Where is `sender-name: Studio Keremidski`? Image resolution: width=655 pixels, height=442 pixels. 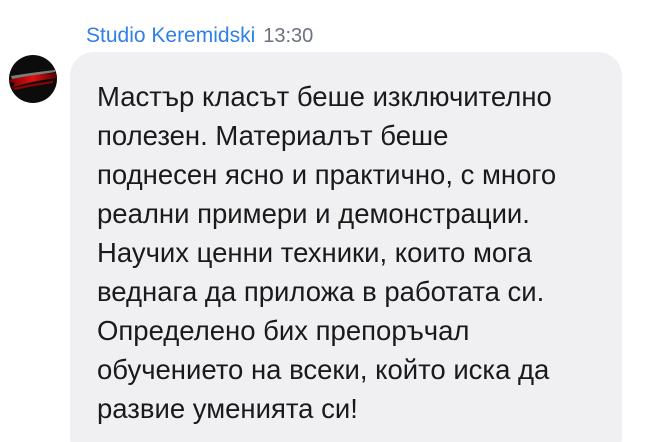 sender-name: Studio Keremidski is located at coordinates (170, 36).